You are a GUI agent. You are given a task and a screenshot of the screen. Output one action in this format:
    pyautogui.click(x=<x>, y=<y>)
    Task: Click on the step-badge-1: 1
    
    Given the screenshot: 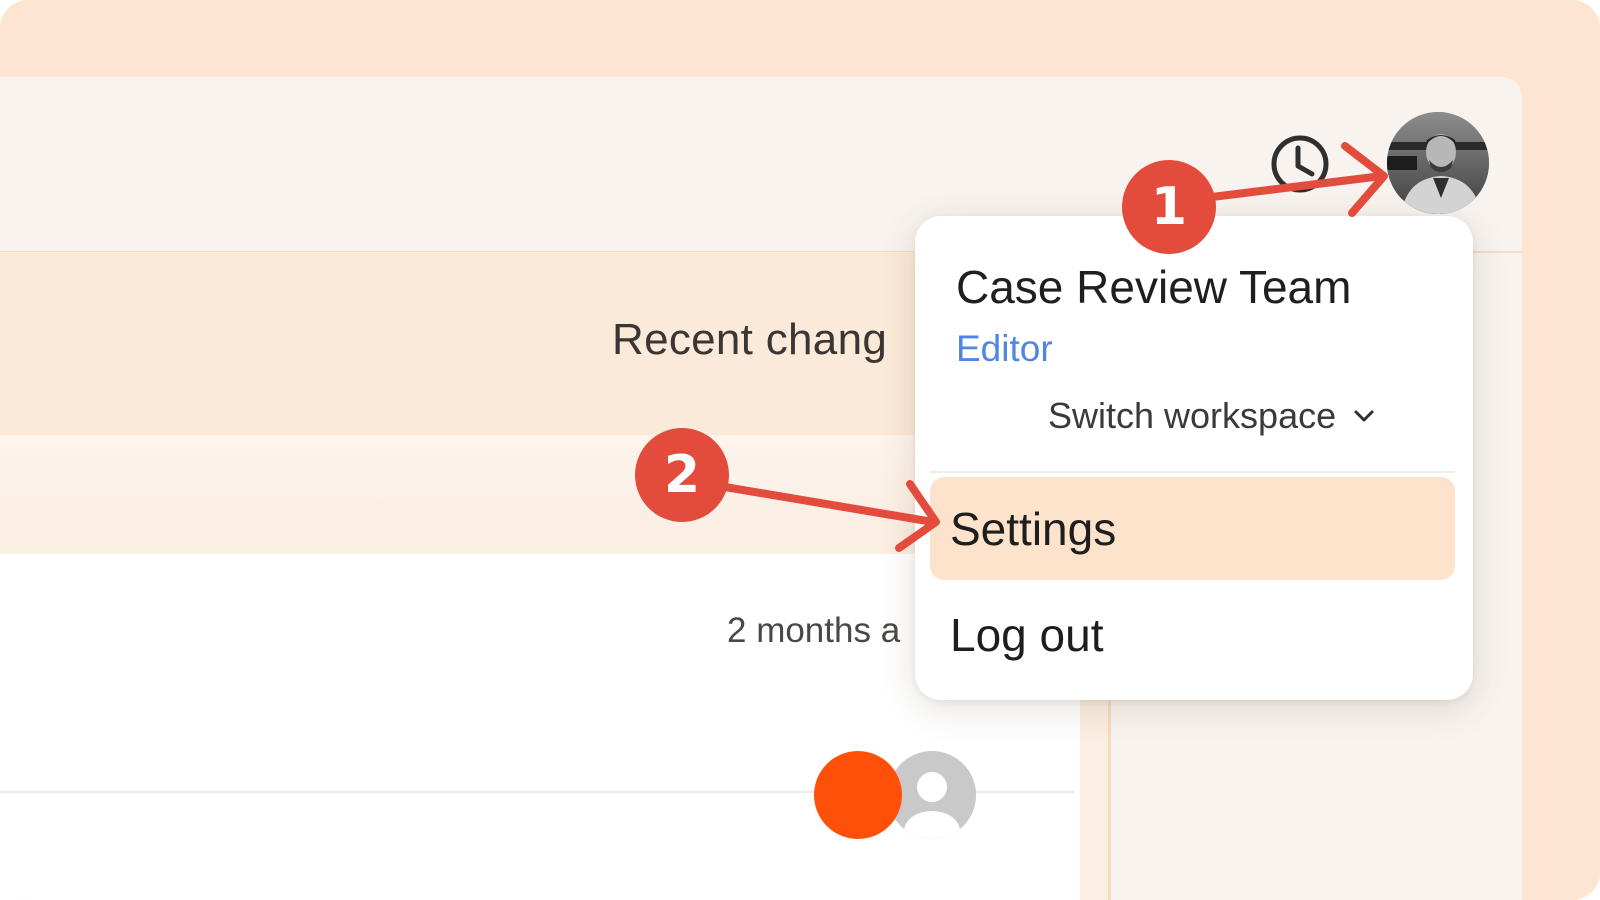 What is the action you would take?
    pyautogui.click(x=1169, y=207)
    